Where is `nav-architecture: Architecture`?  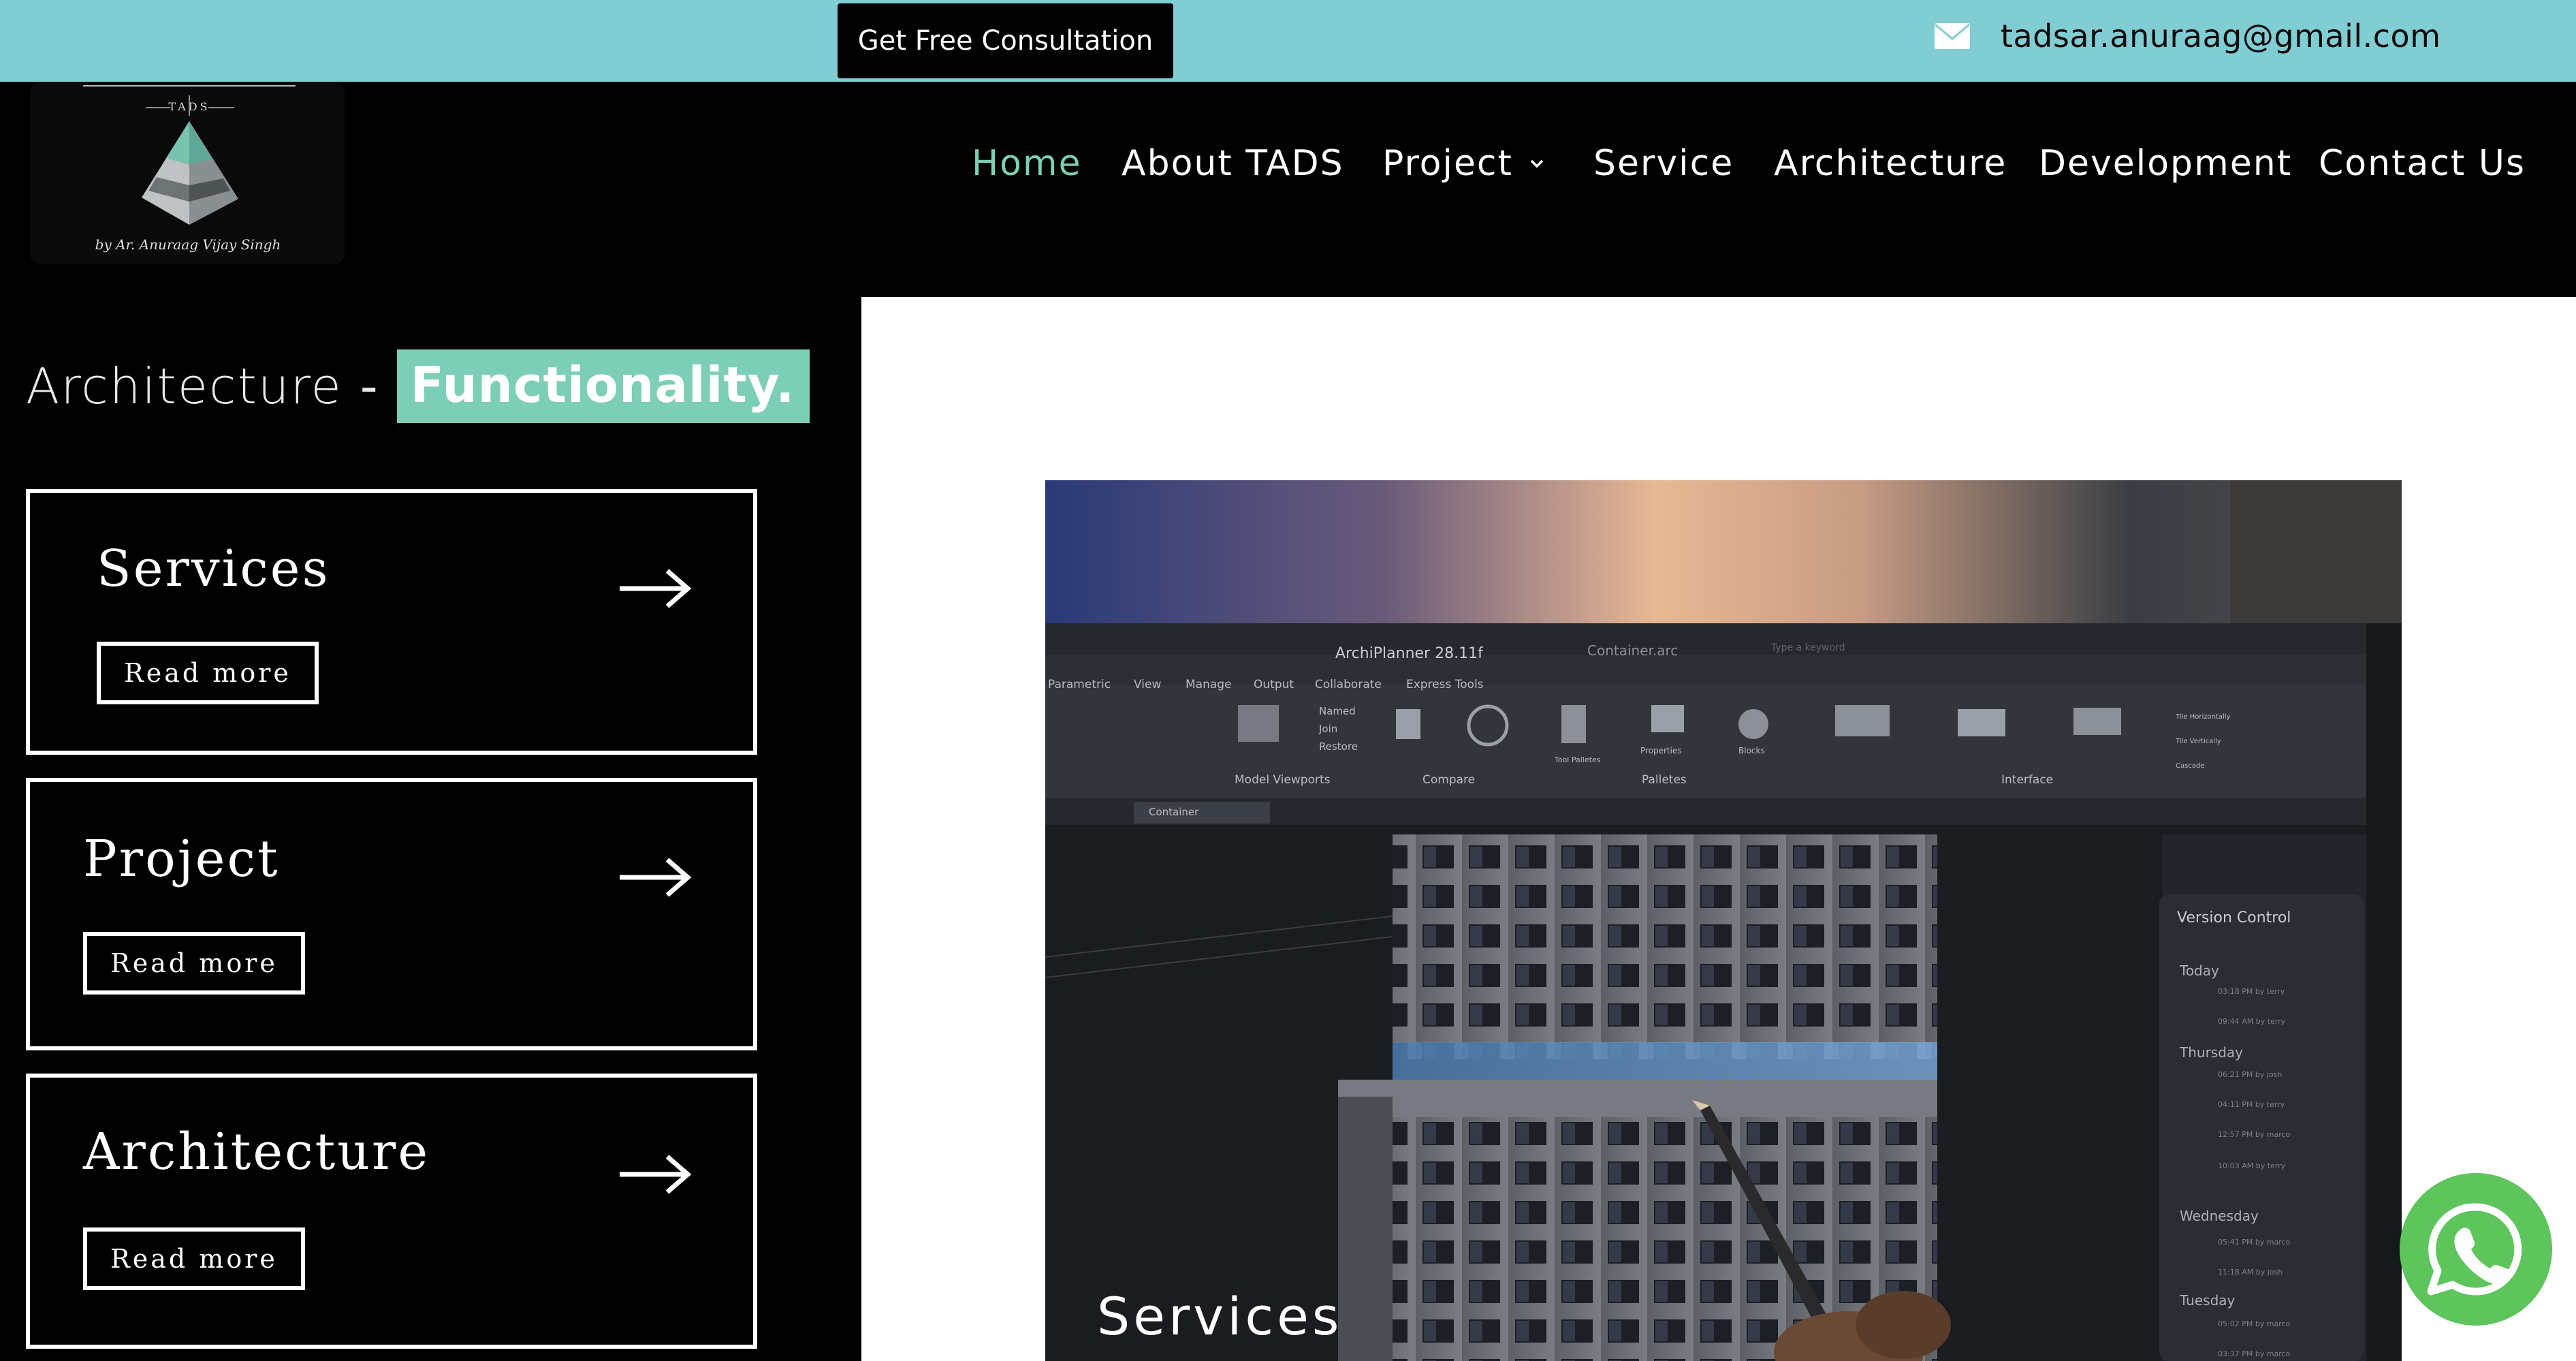
nav-architecture: Architecture is located at coordinates (1890, 163).